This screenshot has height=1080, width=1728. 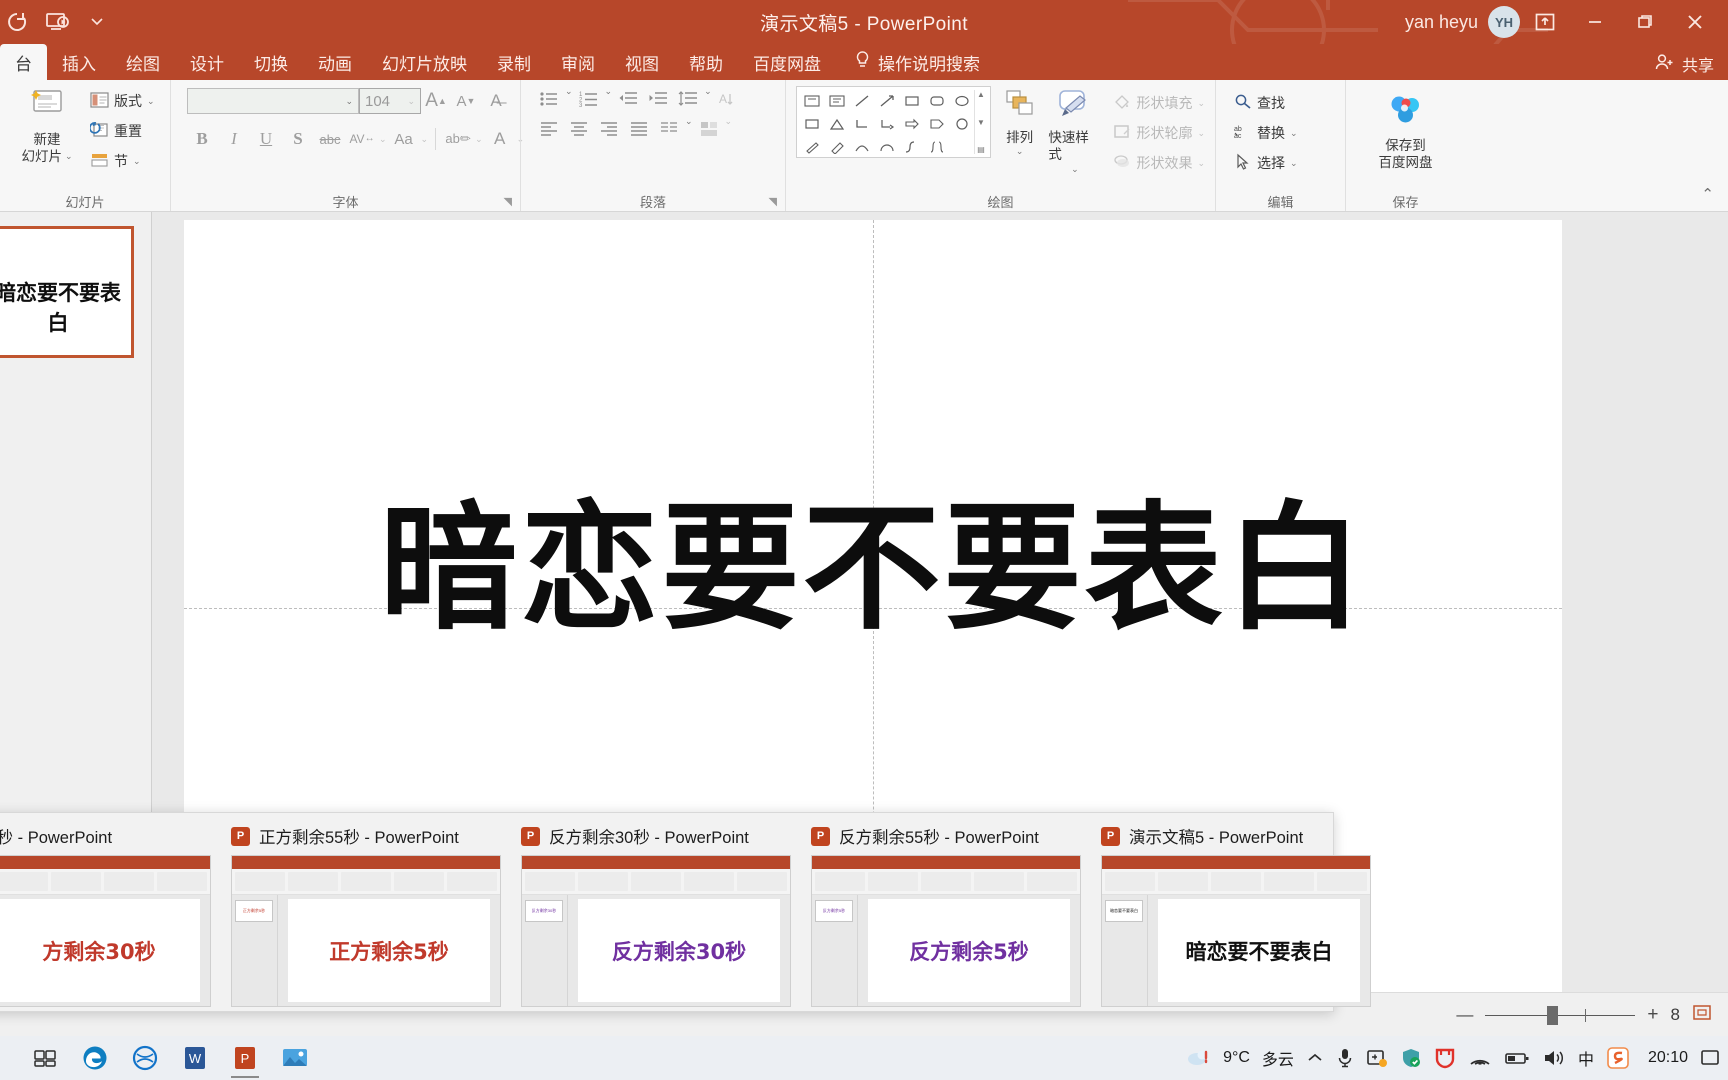 What do you see at coordinates (1159, 163) in the screenshot?
I see `shape-effects-button: 形状效果 ⌄` at bounding box center [1159, 163].